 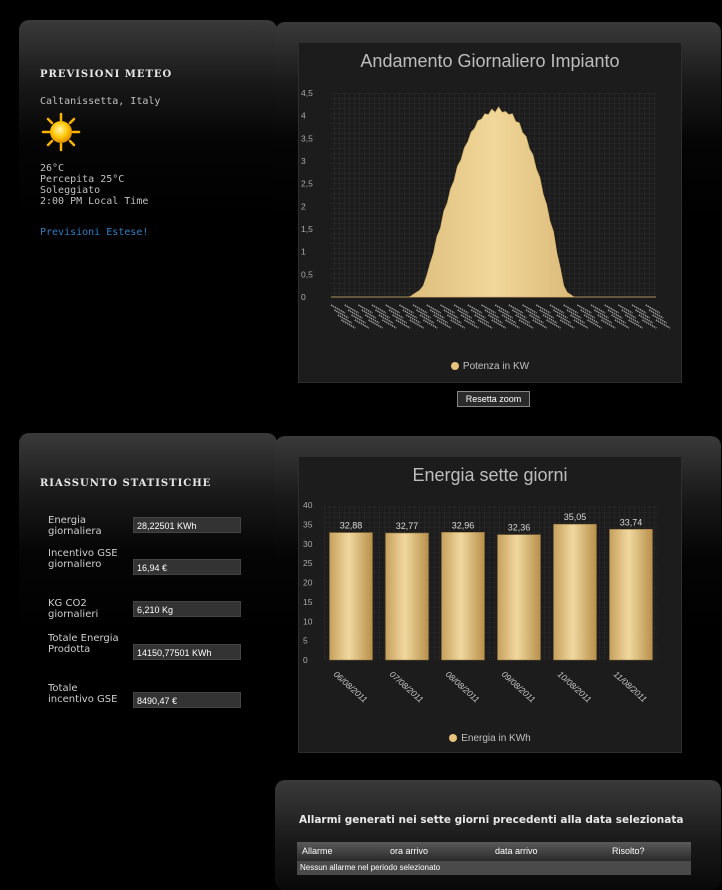 What do you see at coordinates (187, 700) in the screenshot?
I see `stat-value-incentive-total: 8490,47 €` at bounding box center [187, 700].